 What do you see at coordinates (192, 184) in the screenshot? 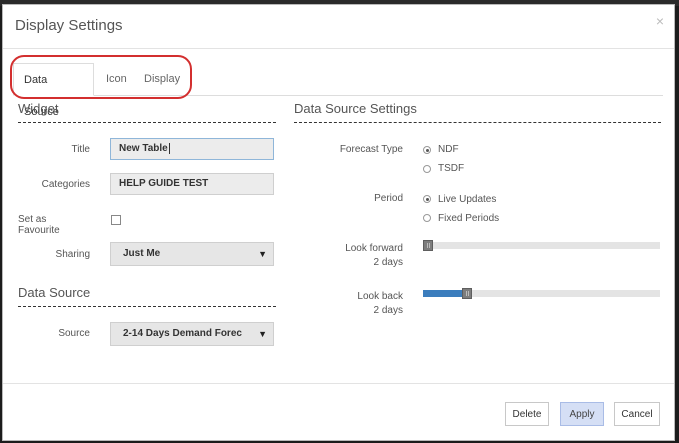
I see `categories-input: HELP GUIDE TEST` at bounding box center [192, 184].